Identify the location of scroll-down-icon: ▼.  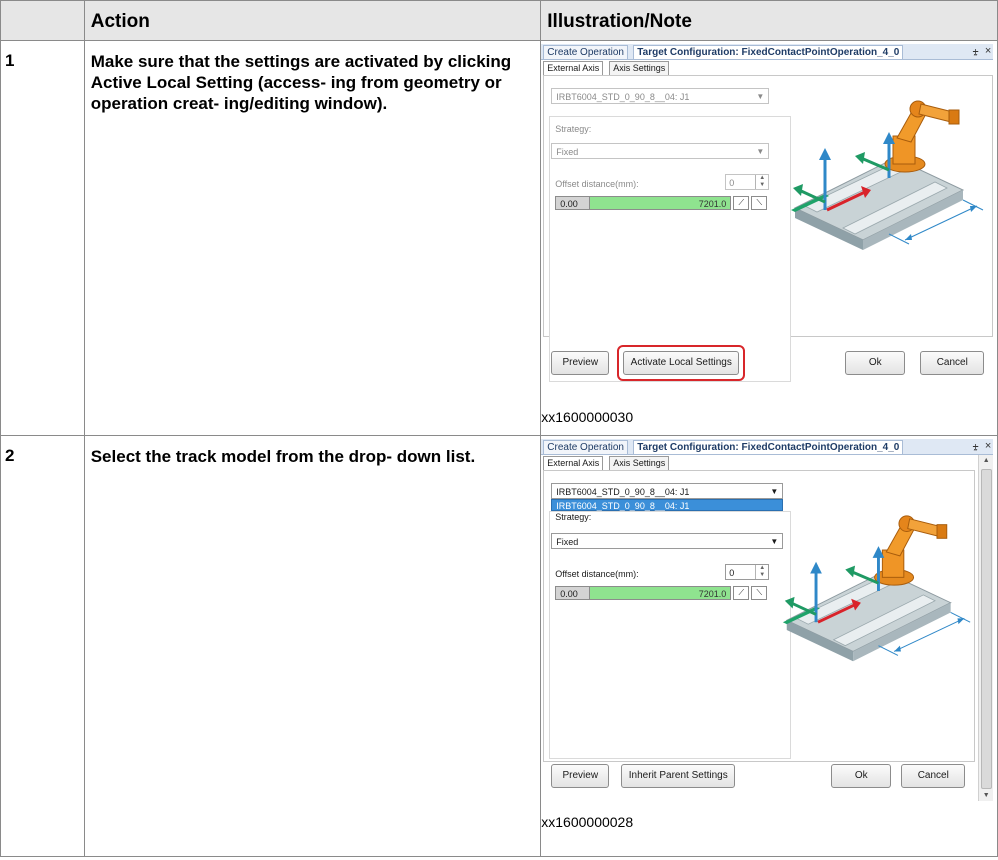
(986, 795).